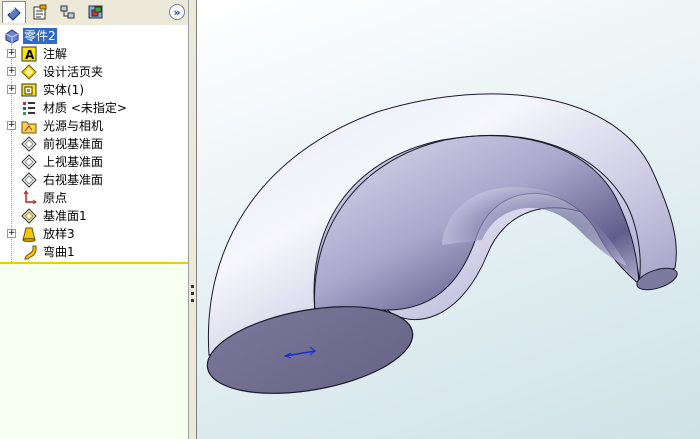 This screenshot has width=700, height=439. I want to click on featuremanager-tab, so click(14, 12).